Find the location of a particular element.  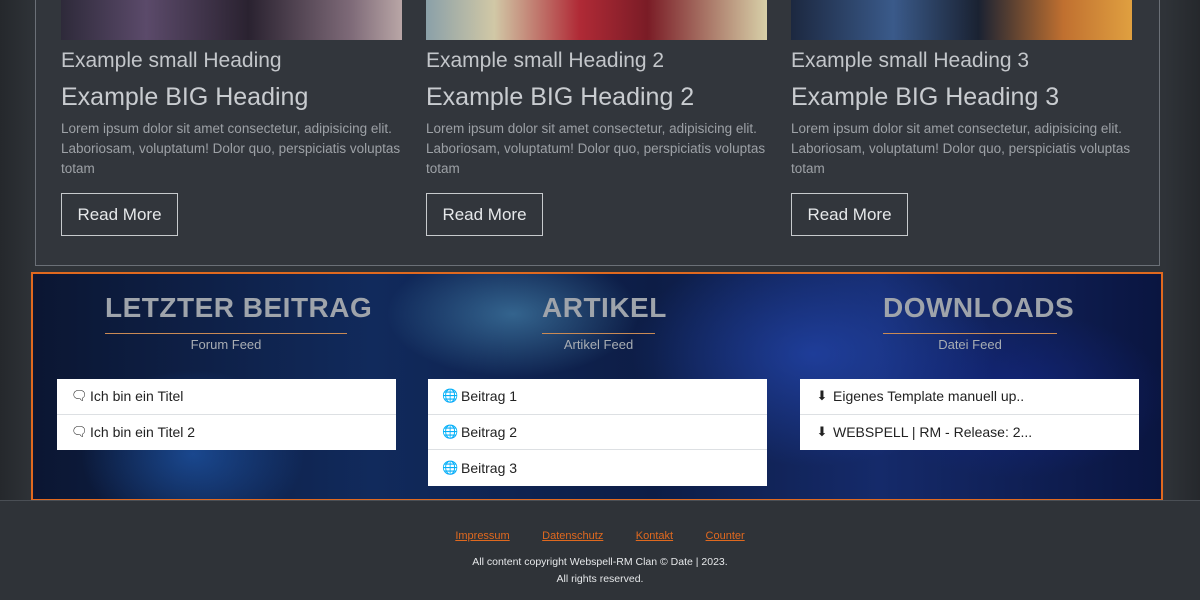

articles-feed-subtitle: Artikel Feed is located at coordinates (598, 344).